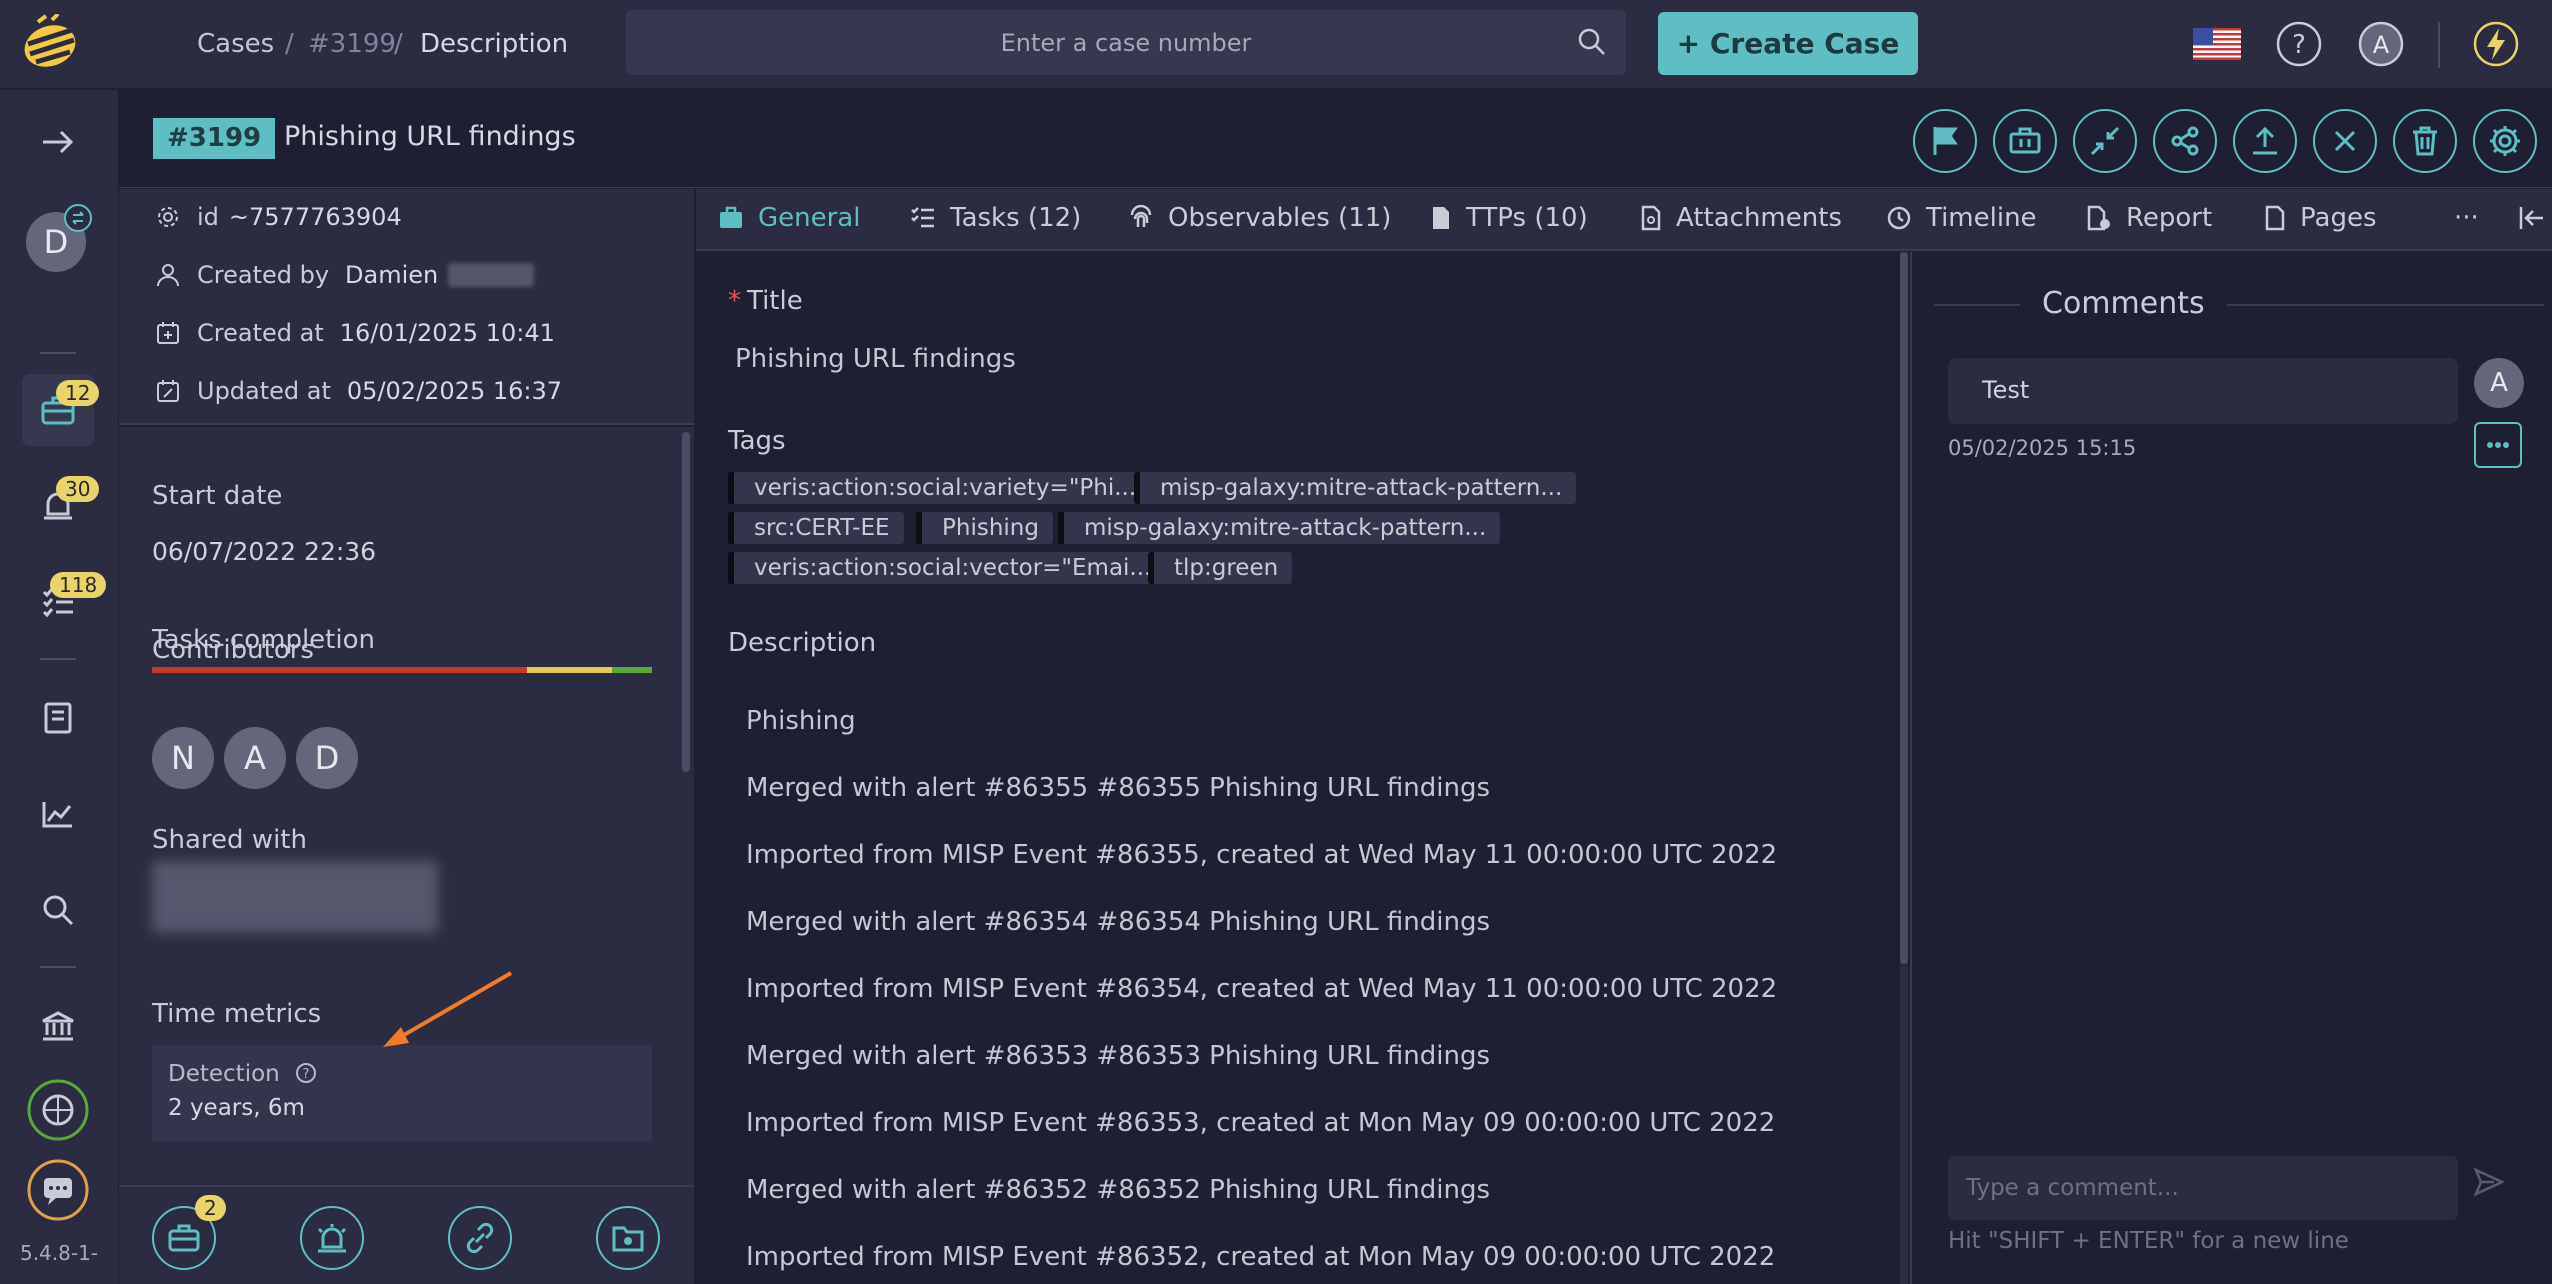 The height and width of the screenshot is (1284, 2552). Describe the element at coordinates (264, 551) in the screenshot. I see `start-date-value: 06/07/2022 22:36` at that location.